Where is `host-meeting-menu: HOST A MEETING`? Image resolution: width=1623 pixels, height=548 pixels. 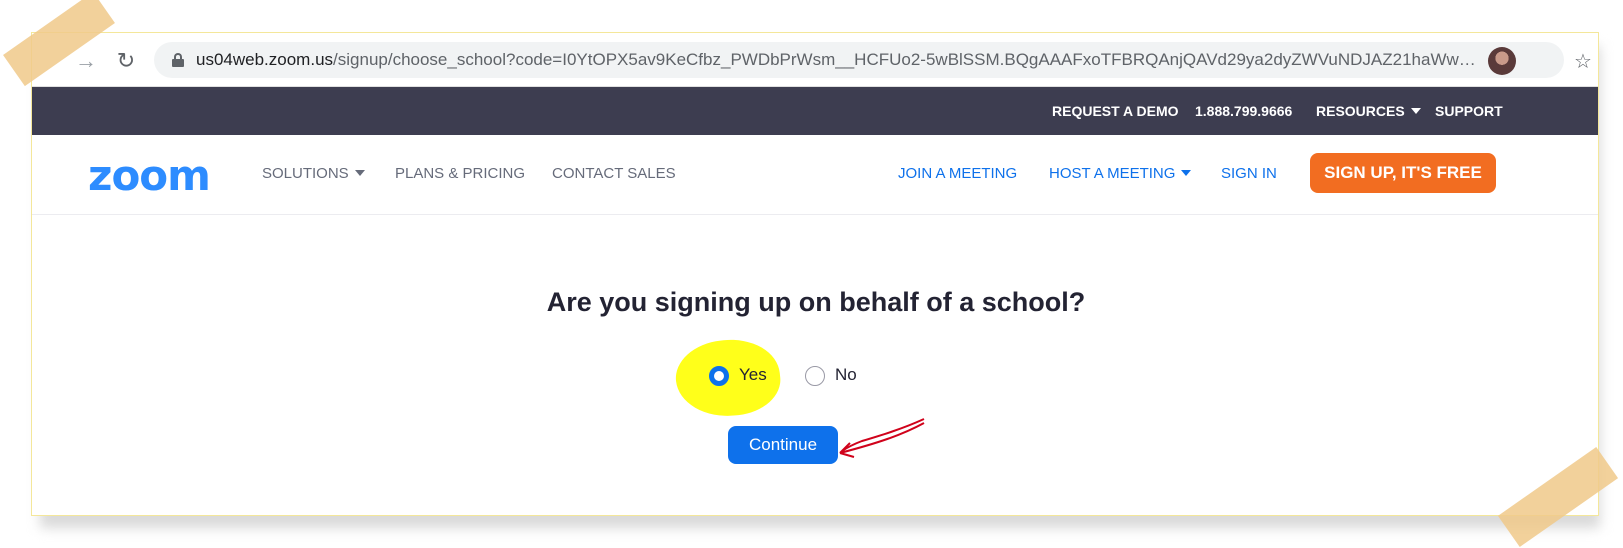
host-meeting-menu: HOST A MEETING is located at coordinates (1120, 173).